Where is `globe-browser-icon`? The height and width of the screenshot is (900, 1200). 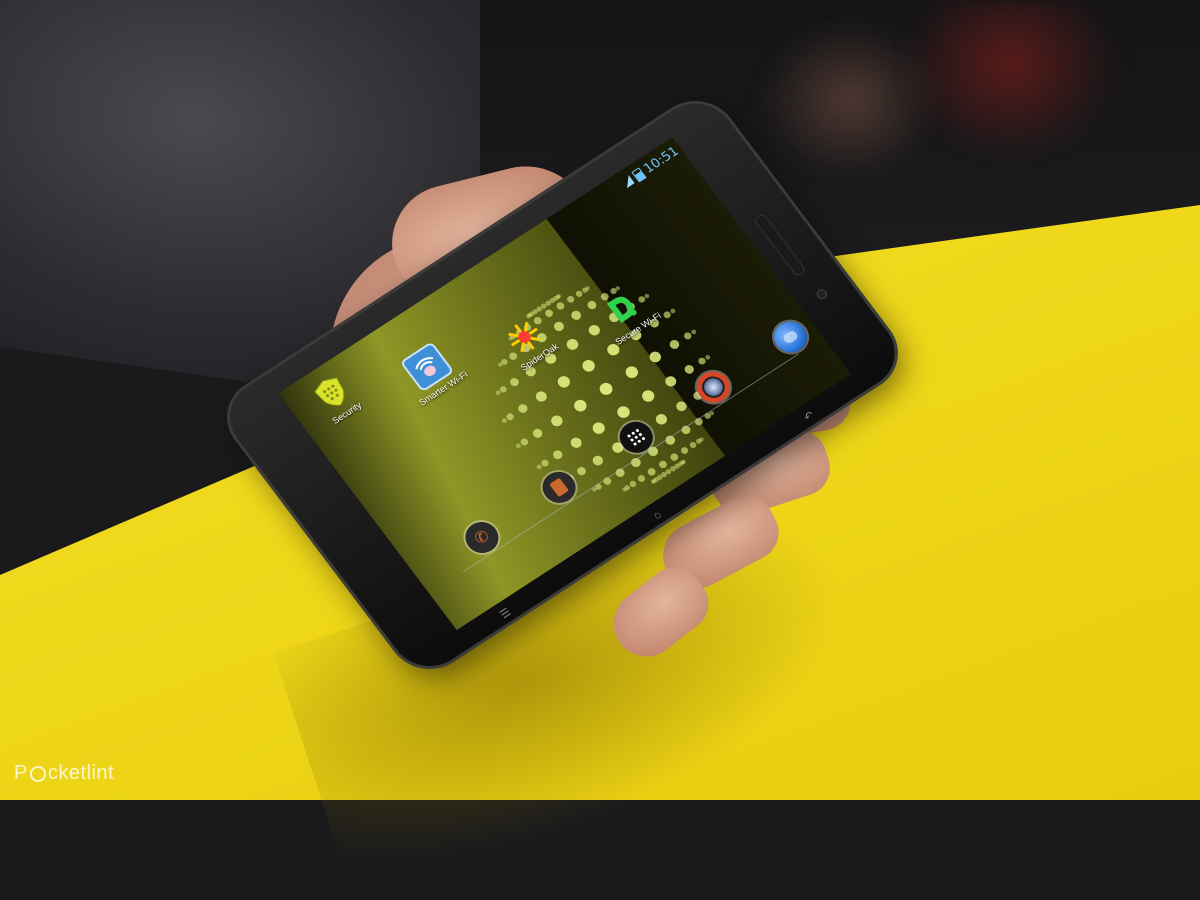
globe-browser-icon is located at coordinates (790, 337).